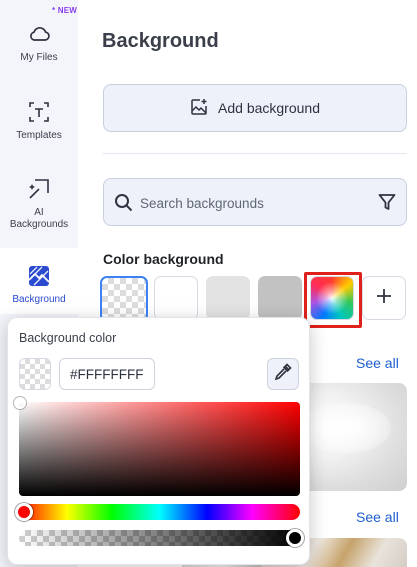 Image resolution: width=417 pixels, height=567 pixels. I want to click on rail-item-templates: Templates, so click(39, 124).